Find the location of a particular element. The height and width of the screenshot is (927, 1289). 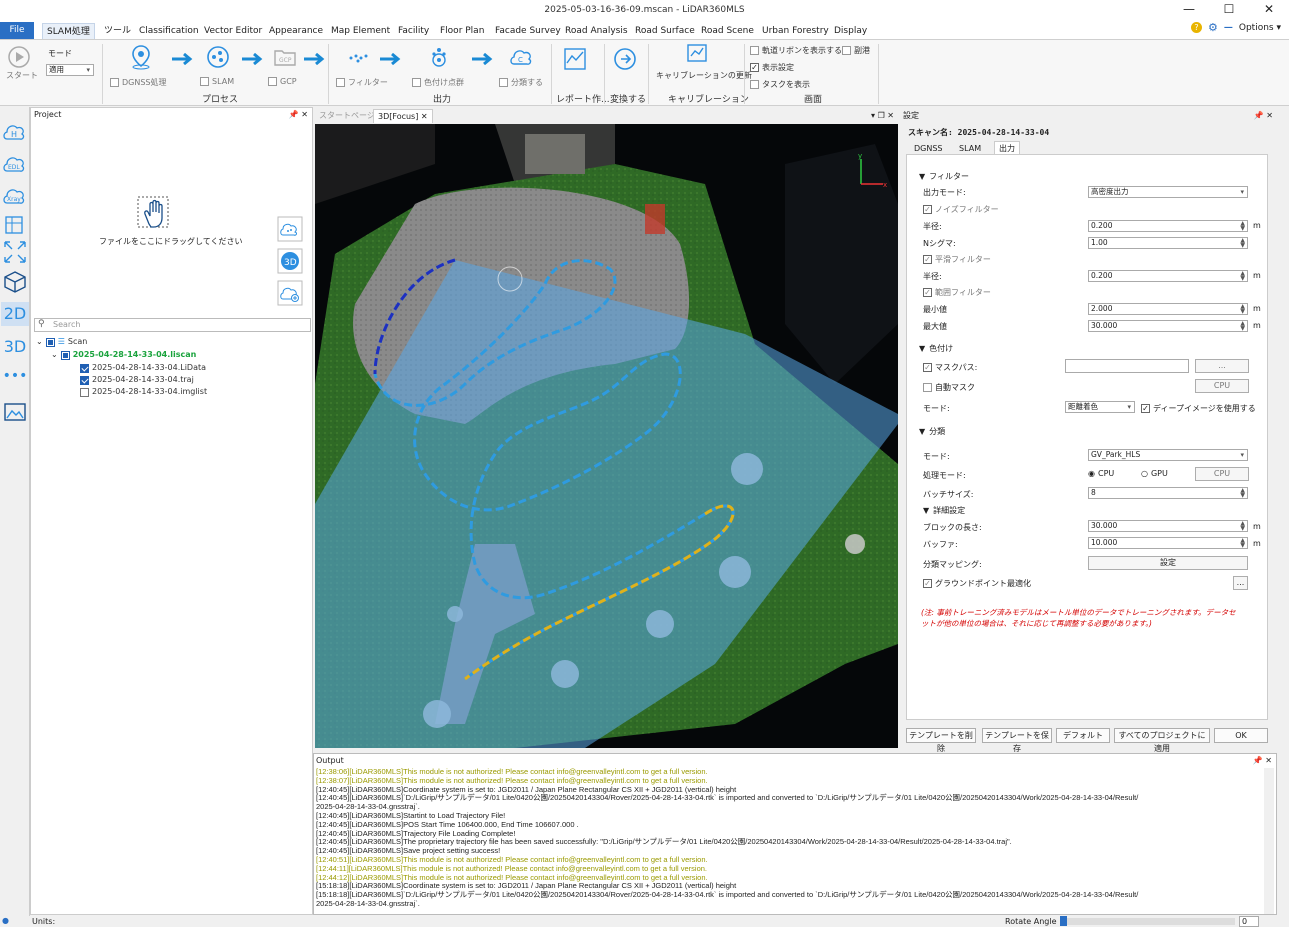

menu-road-scene: Road Scene is located at coordinates (727, 31).